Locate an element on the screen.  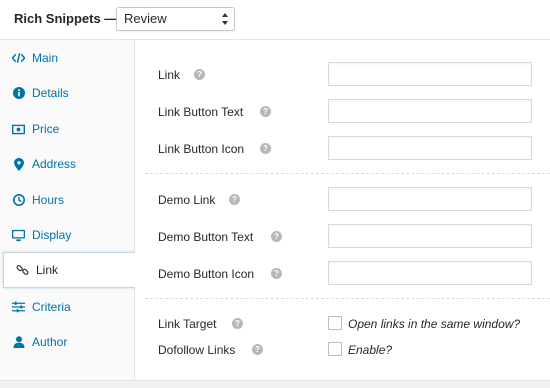
sidebar-item-price: Price is located at coordinates (67, 129).